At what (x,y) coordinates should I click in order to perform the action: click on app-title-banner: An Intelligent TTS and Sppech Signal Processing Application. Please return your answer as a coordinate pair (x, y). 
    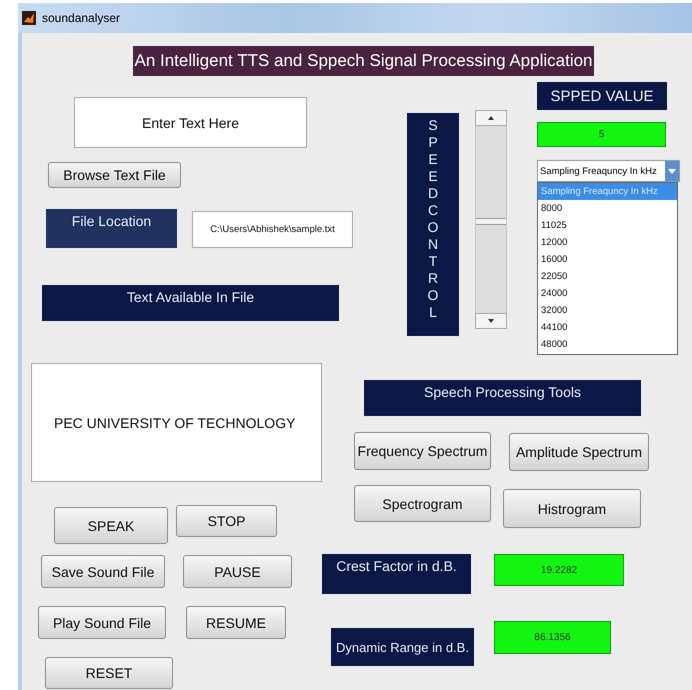
    Looking at the image, I should click on (363, 61).